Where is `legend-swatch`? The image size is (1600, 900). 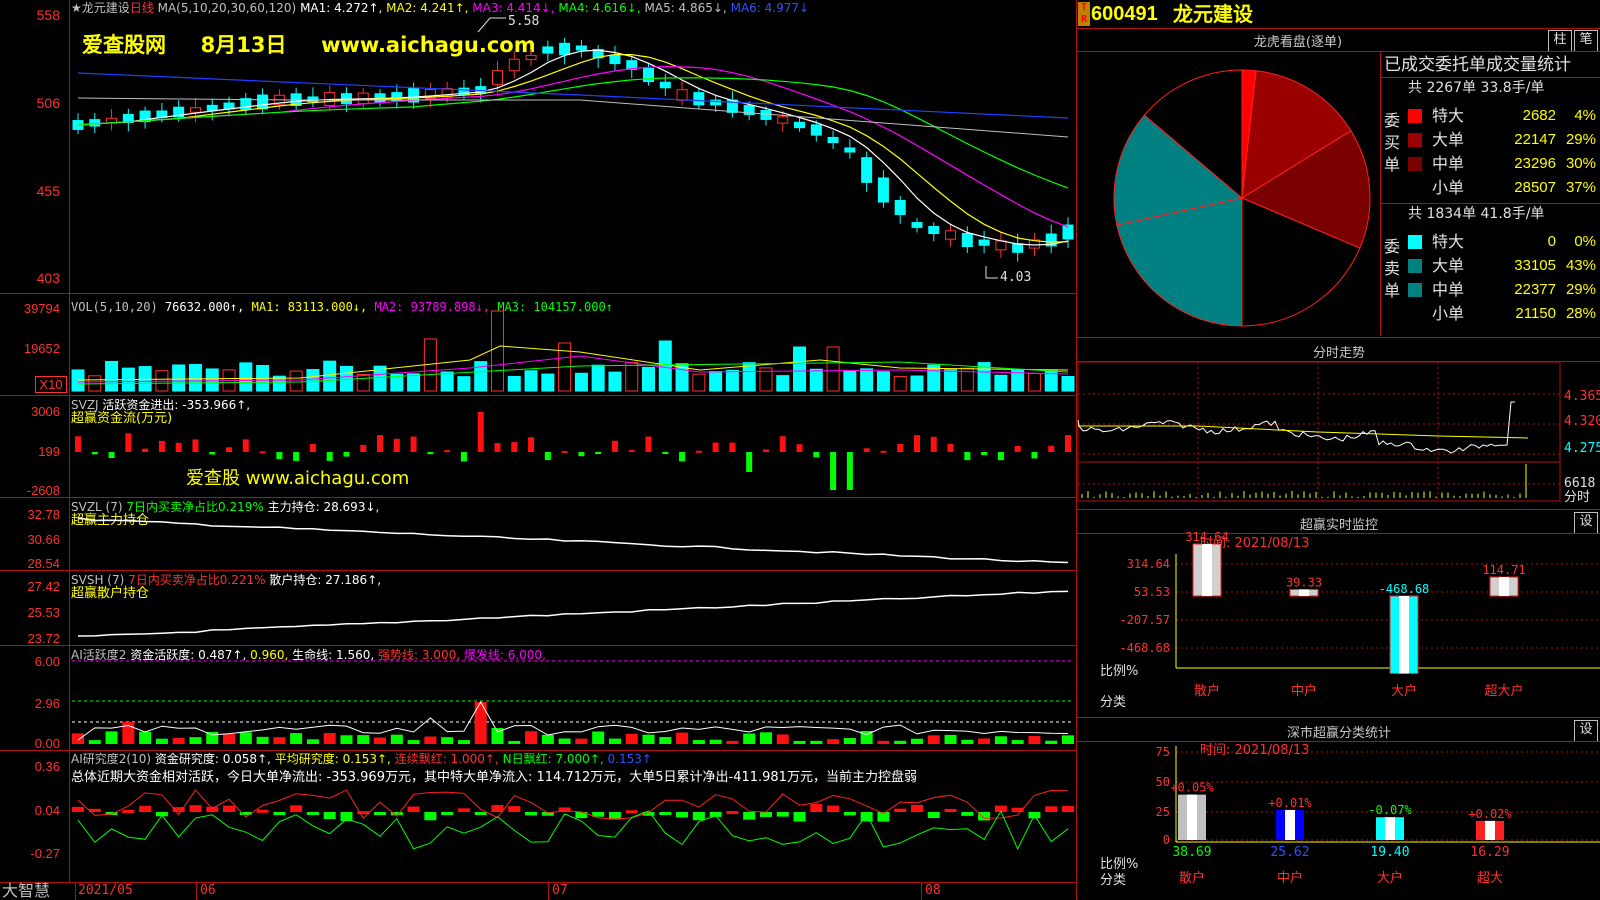 legend-swatch is located at coordinates (1415, 140).